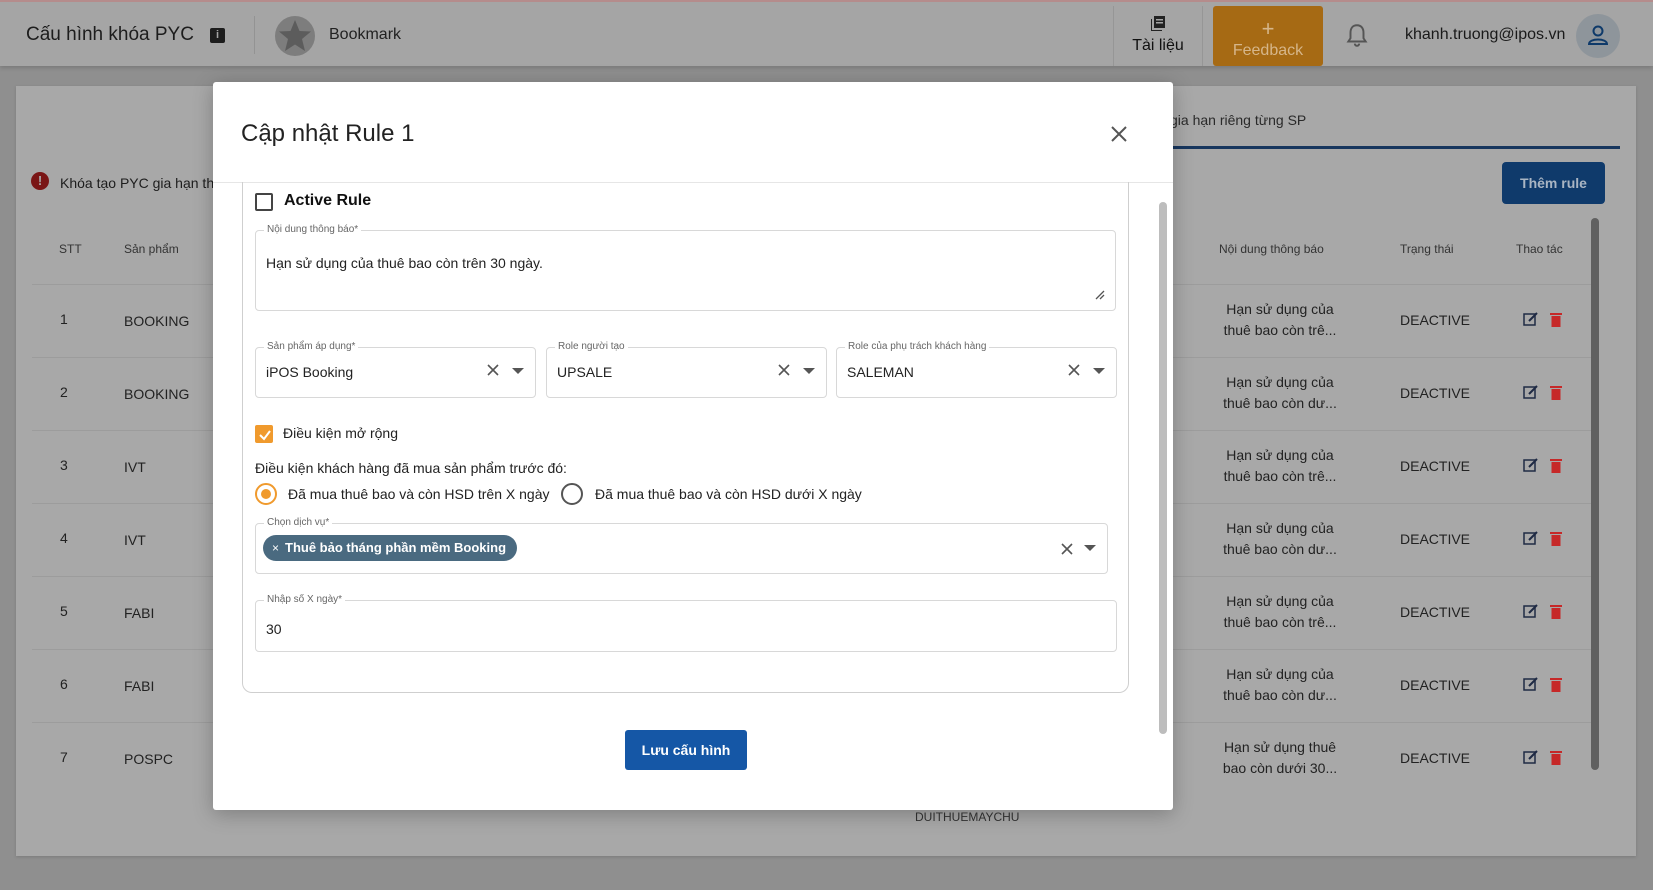 This screenshot has width=1653, height=890. I want to click on owner-role-field-label: Role của phụ trách khách hàng, so click(917, 346).